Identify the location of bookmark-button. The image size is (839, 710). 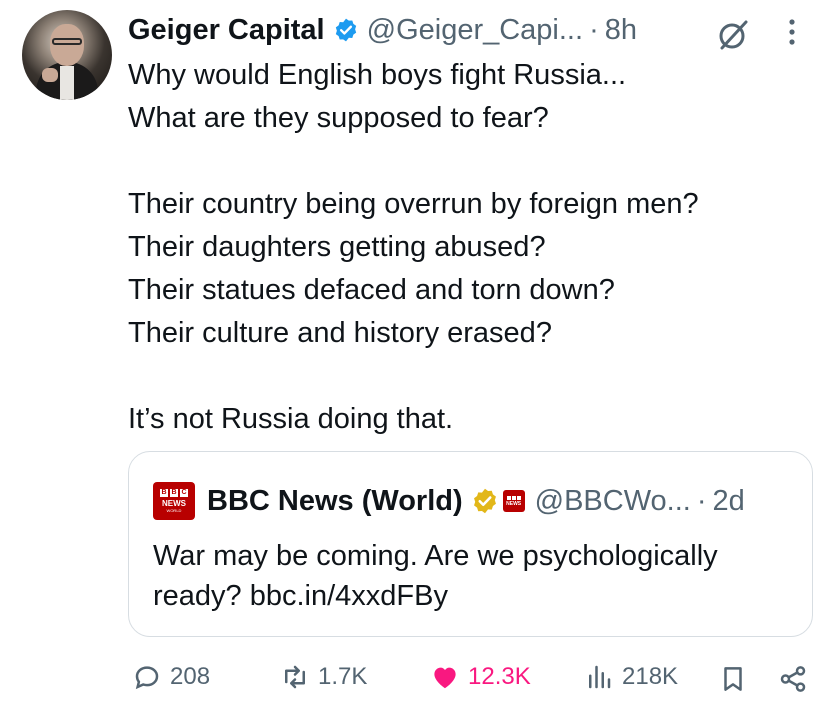
(733, 682).